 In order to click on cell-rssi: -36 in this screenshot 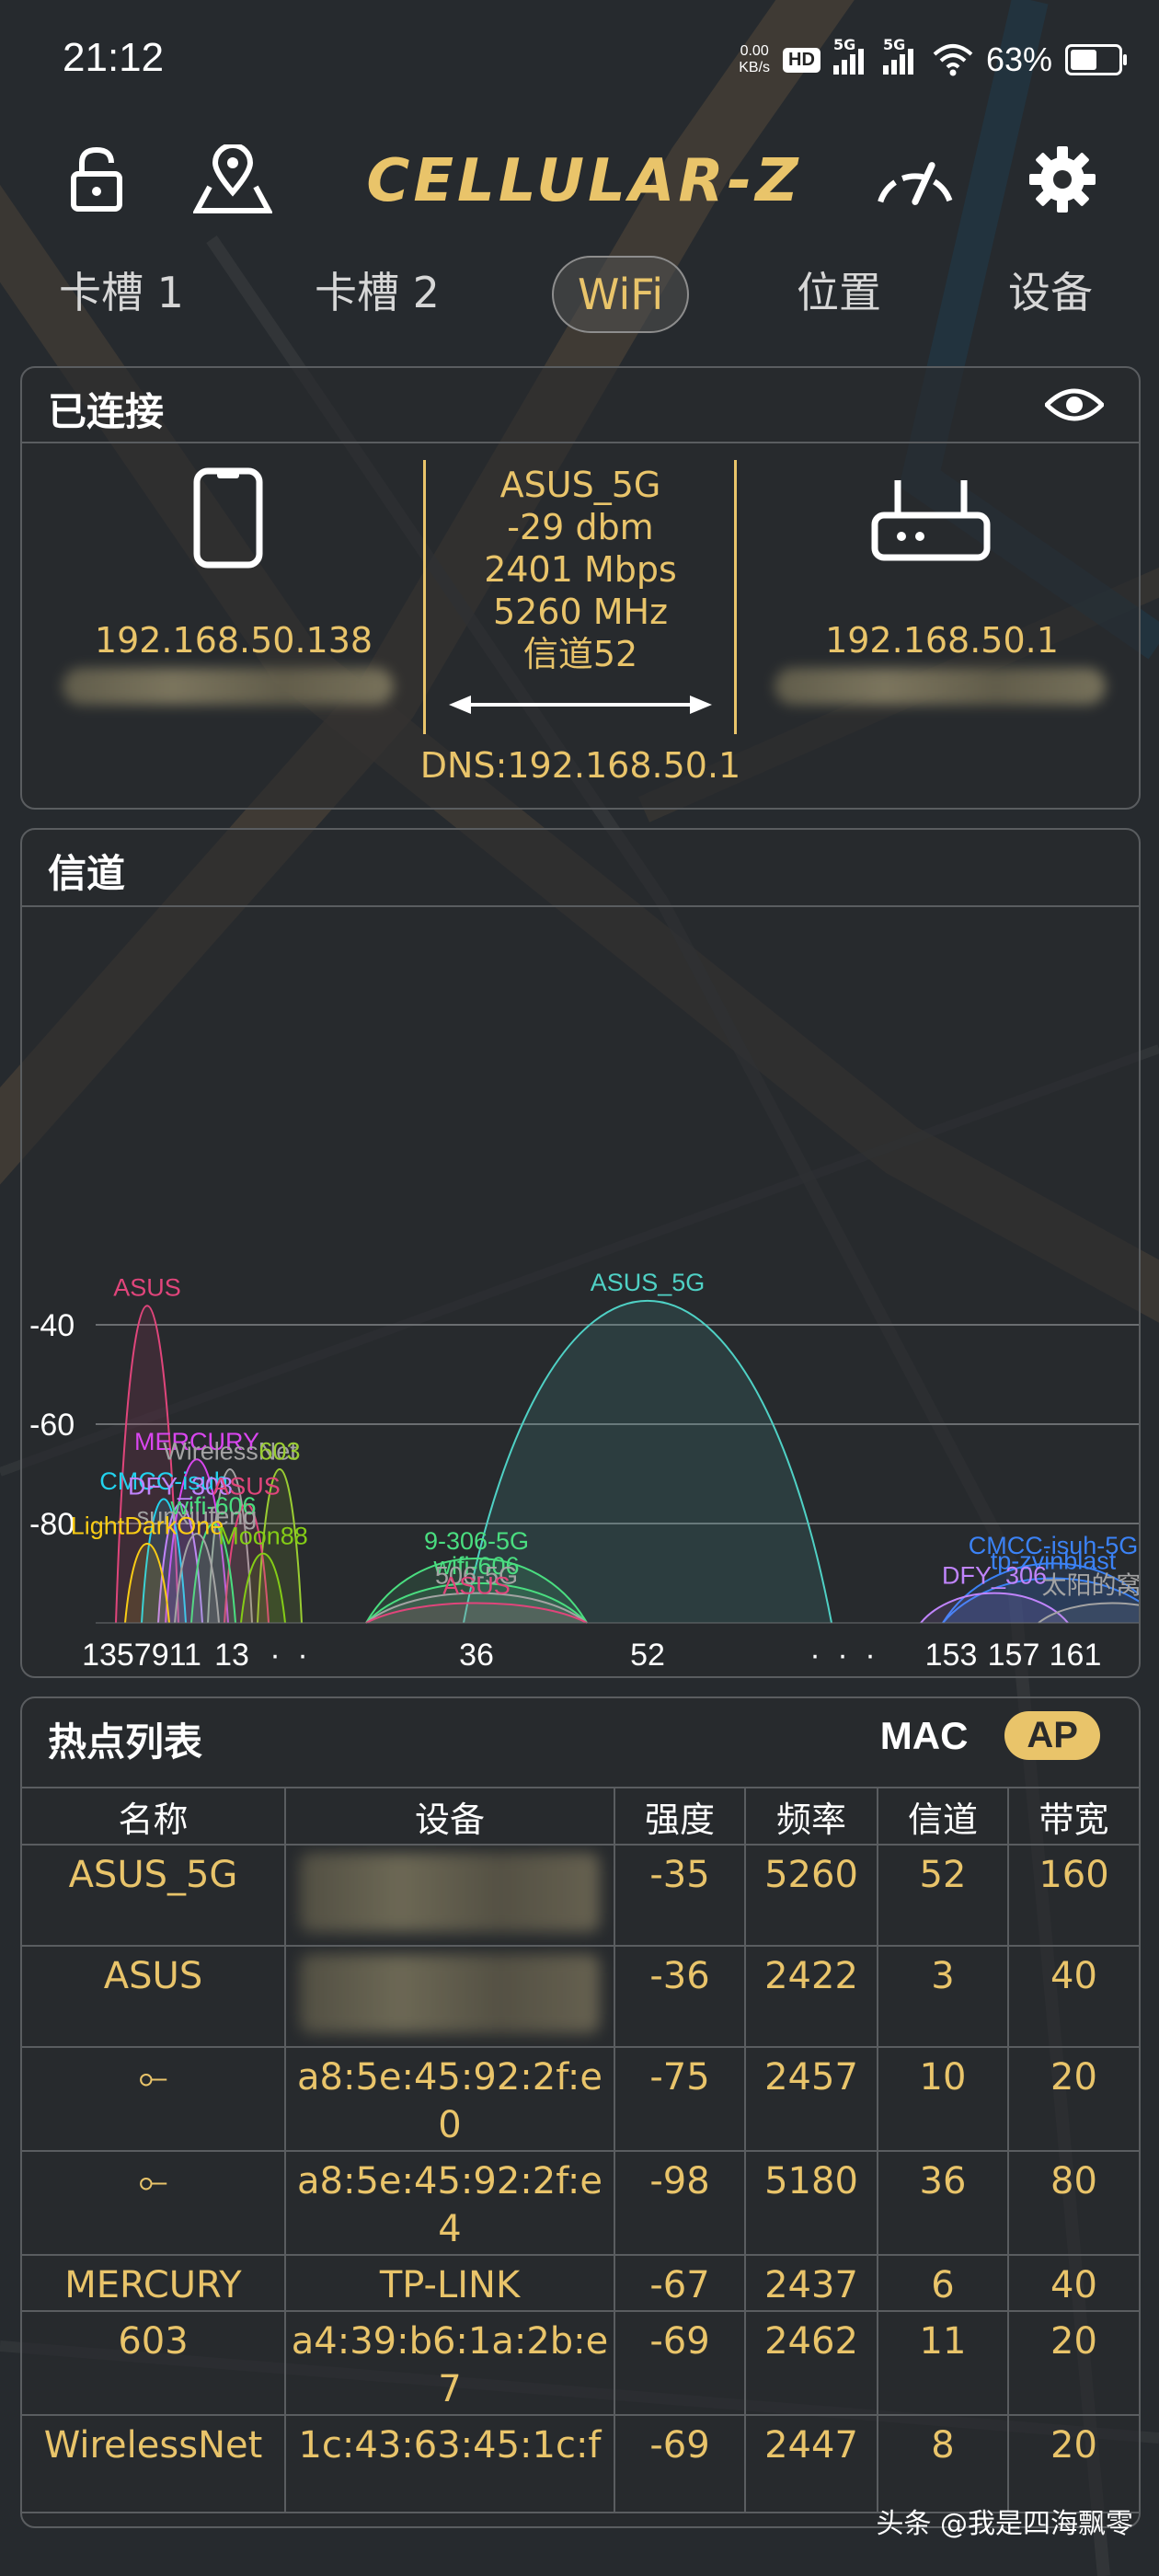, I will do `click(680, 1997)`.